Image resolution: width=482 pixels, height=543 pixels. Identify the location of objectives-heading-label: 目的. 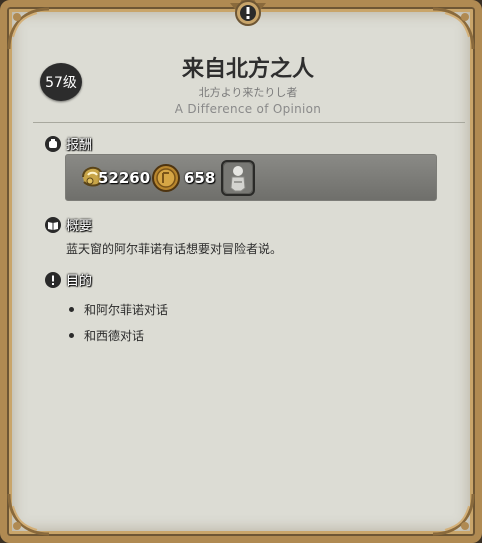
(79, 281).